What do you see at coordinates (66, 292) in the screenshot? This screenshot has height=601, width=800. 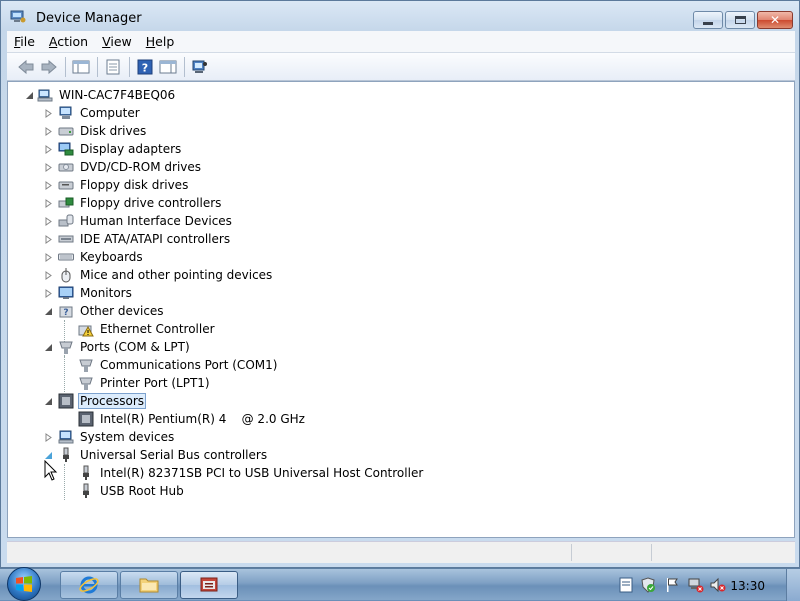 I see `monitor-icon` at bounding box center [66, 292].